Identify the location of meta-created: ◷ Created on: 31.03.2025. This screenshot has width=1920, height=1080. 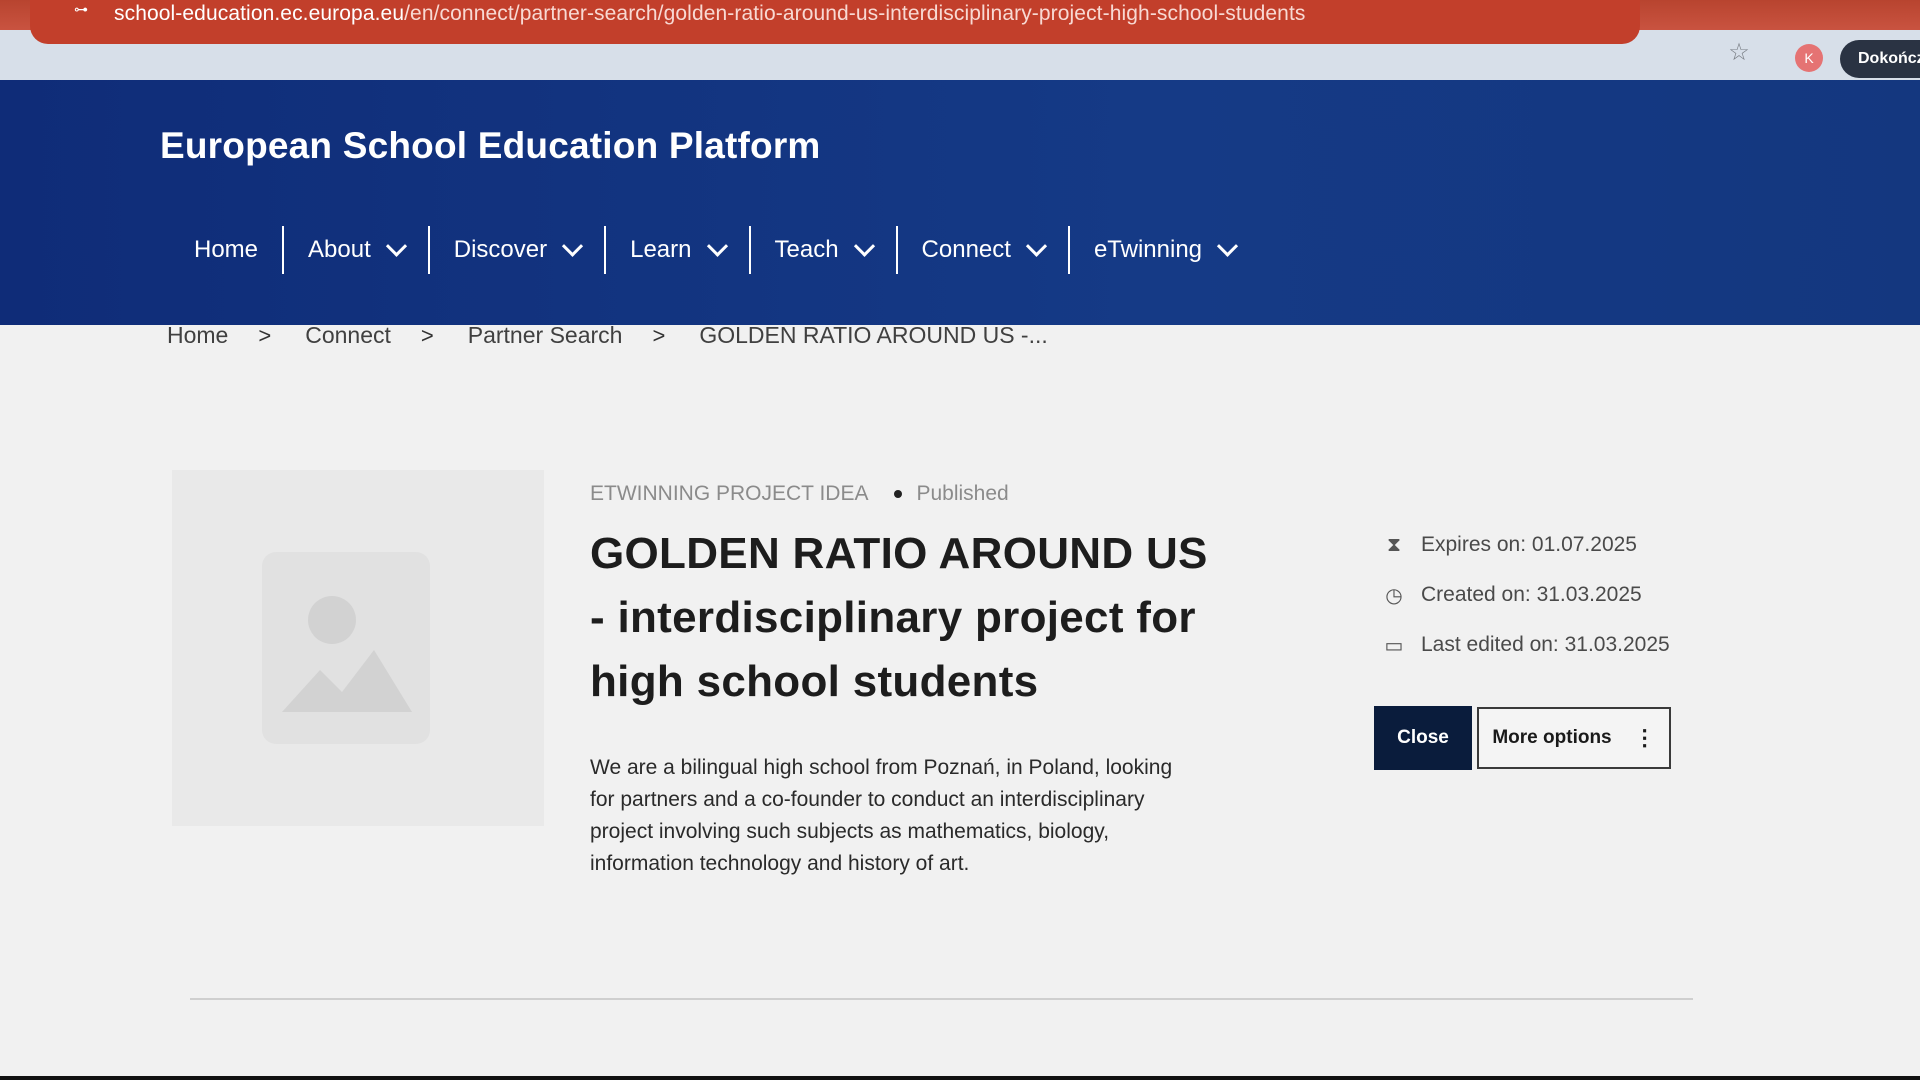
(1526, 595).